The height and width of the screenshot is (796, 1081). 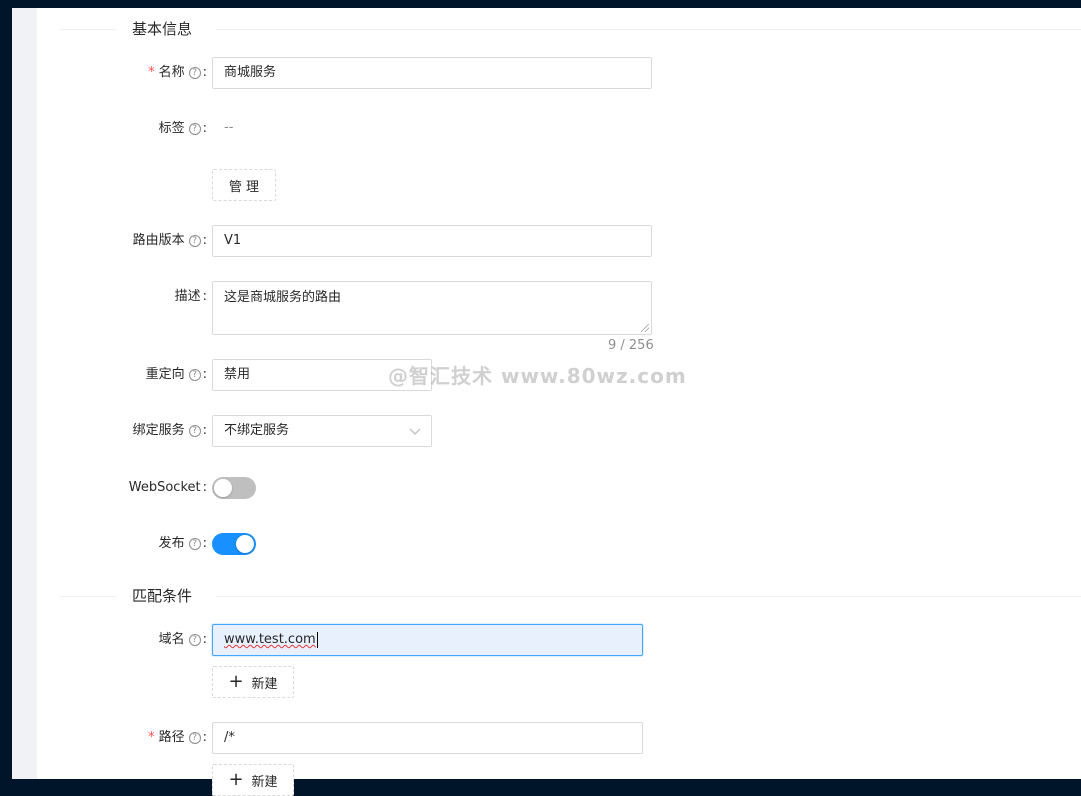 What do you see at coordinates (631, 345) in the screenshot?
I see `description-char-count: 9 / 256` at bounding box center [631, 345].